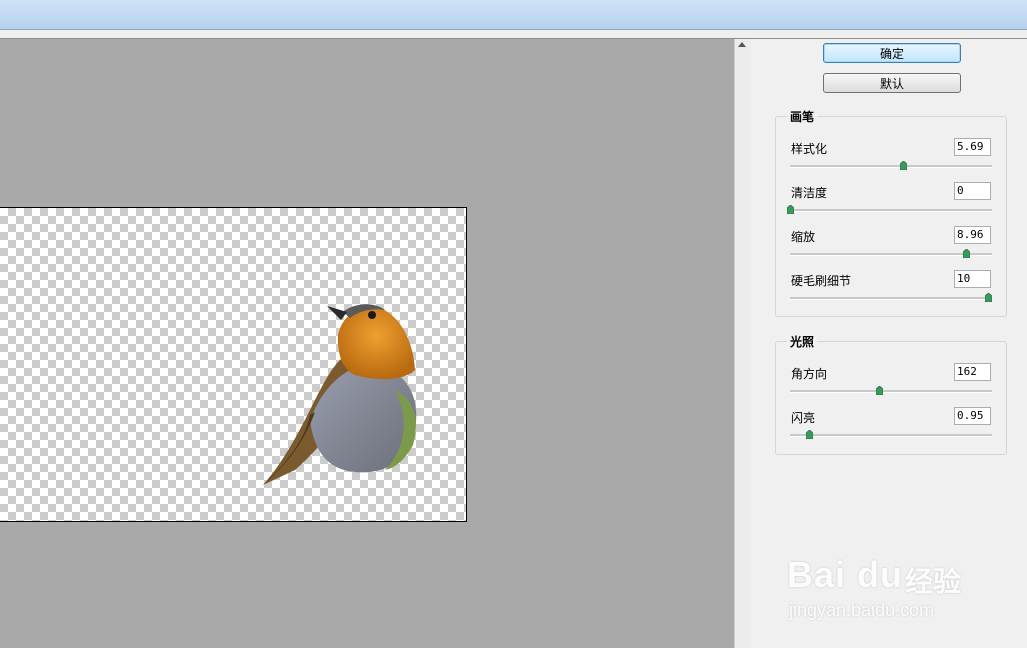 The width and height of the screenshot is (1027, 648). Describe the element at coordinates (972, 416) in the screenshot. I see `shine-value-field: 0.95` at that location.